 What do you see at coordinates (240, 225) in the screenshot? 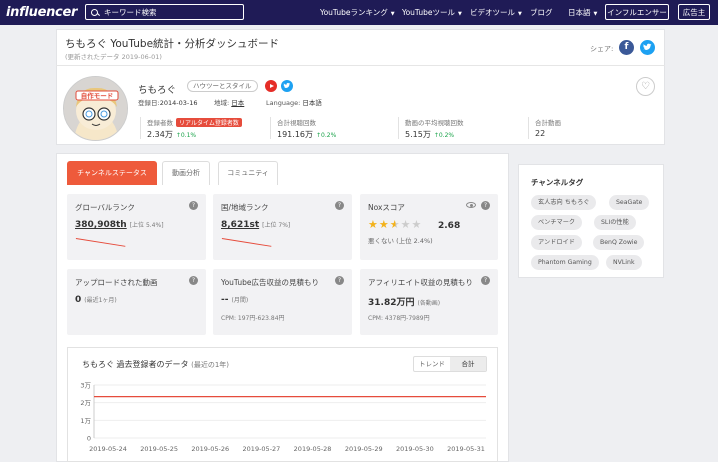
I see `country-rank-link: 8,621st` at bounding box center [240, 225].